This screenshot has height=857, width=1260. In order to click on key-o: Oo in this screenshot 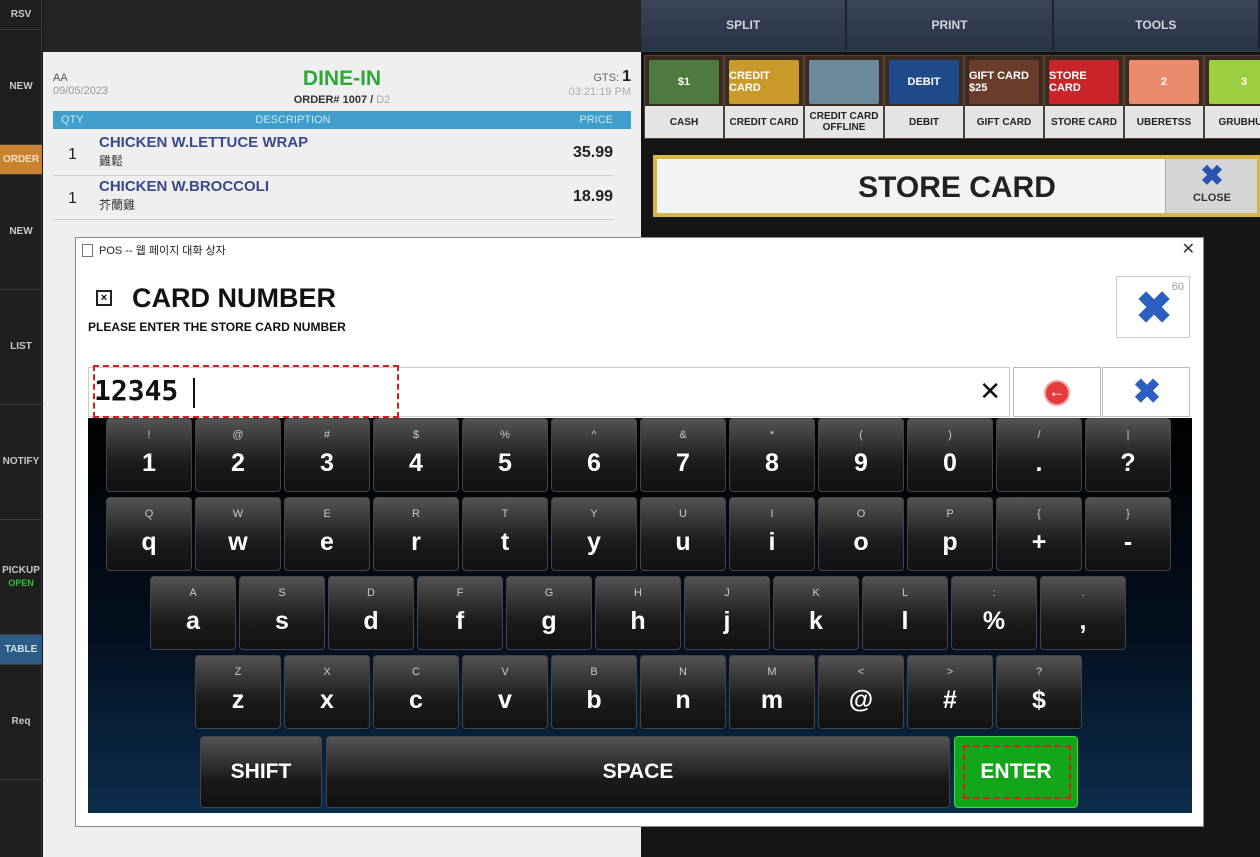, I will do `click(861, 534)`.